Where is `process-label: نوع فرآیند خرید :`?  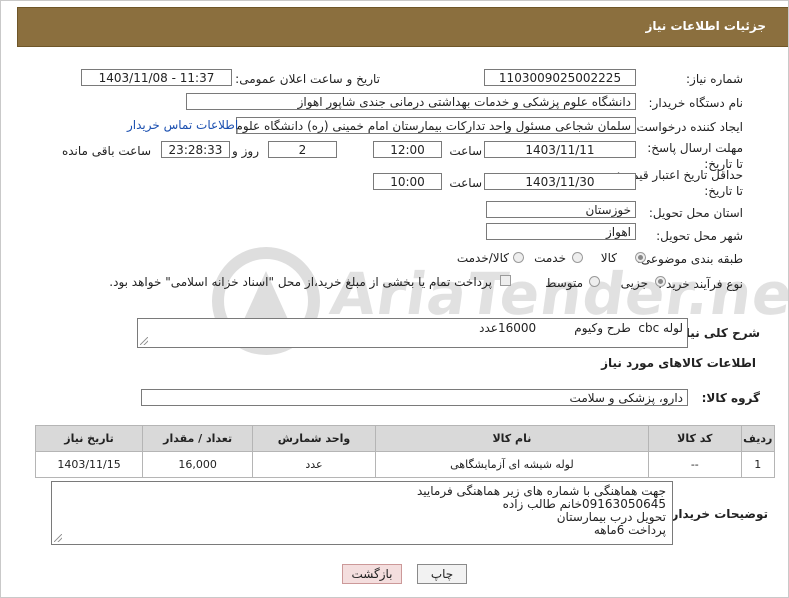
process-label: نوع فرآیند خرید : is located at coordinates (700, 284).